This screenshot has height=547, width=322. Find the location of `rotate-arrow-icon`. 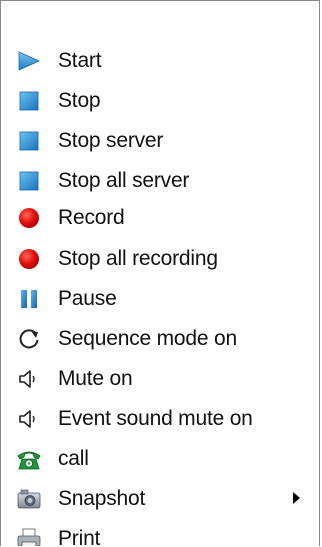

rotate-arrow-icon is located at coordinates (29, 339).